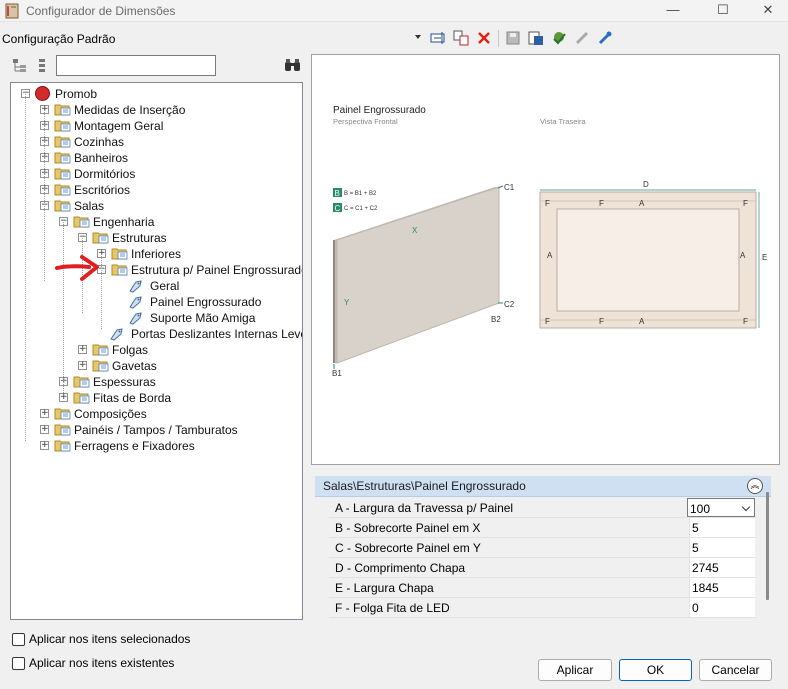 The width and height of the screenshot is (788, 689). Describe the element at coordinates (338, 208) in the screenshot. I see `legend-c-letter: C` at that location.